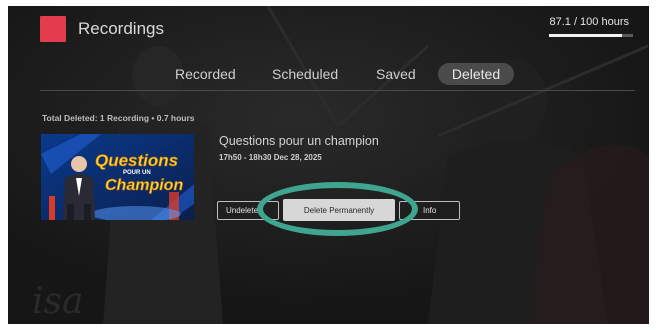 This screenshot has height=330, width=657. What do you see at coordinates (429, 210) in the screenshot?
I see `info-button: Info` at bounding box center [429, 210].